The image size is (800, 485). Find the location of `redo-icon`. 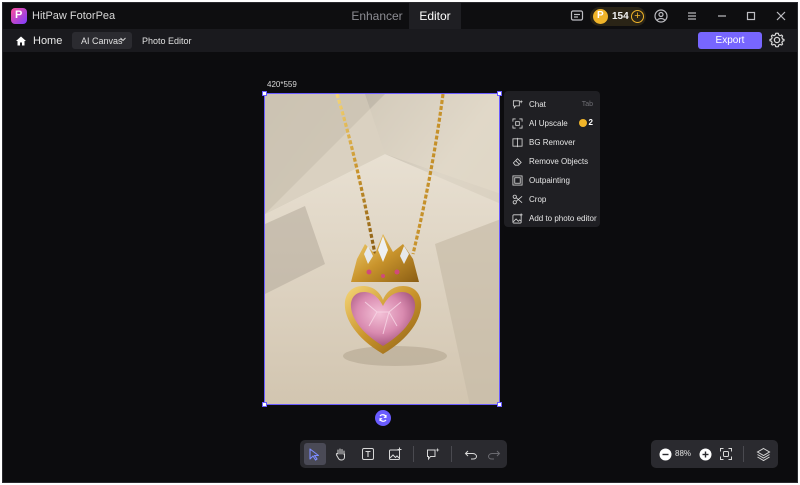

redo-icon is located at coordinates (494, 455).